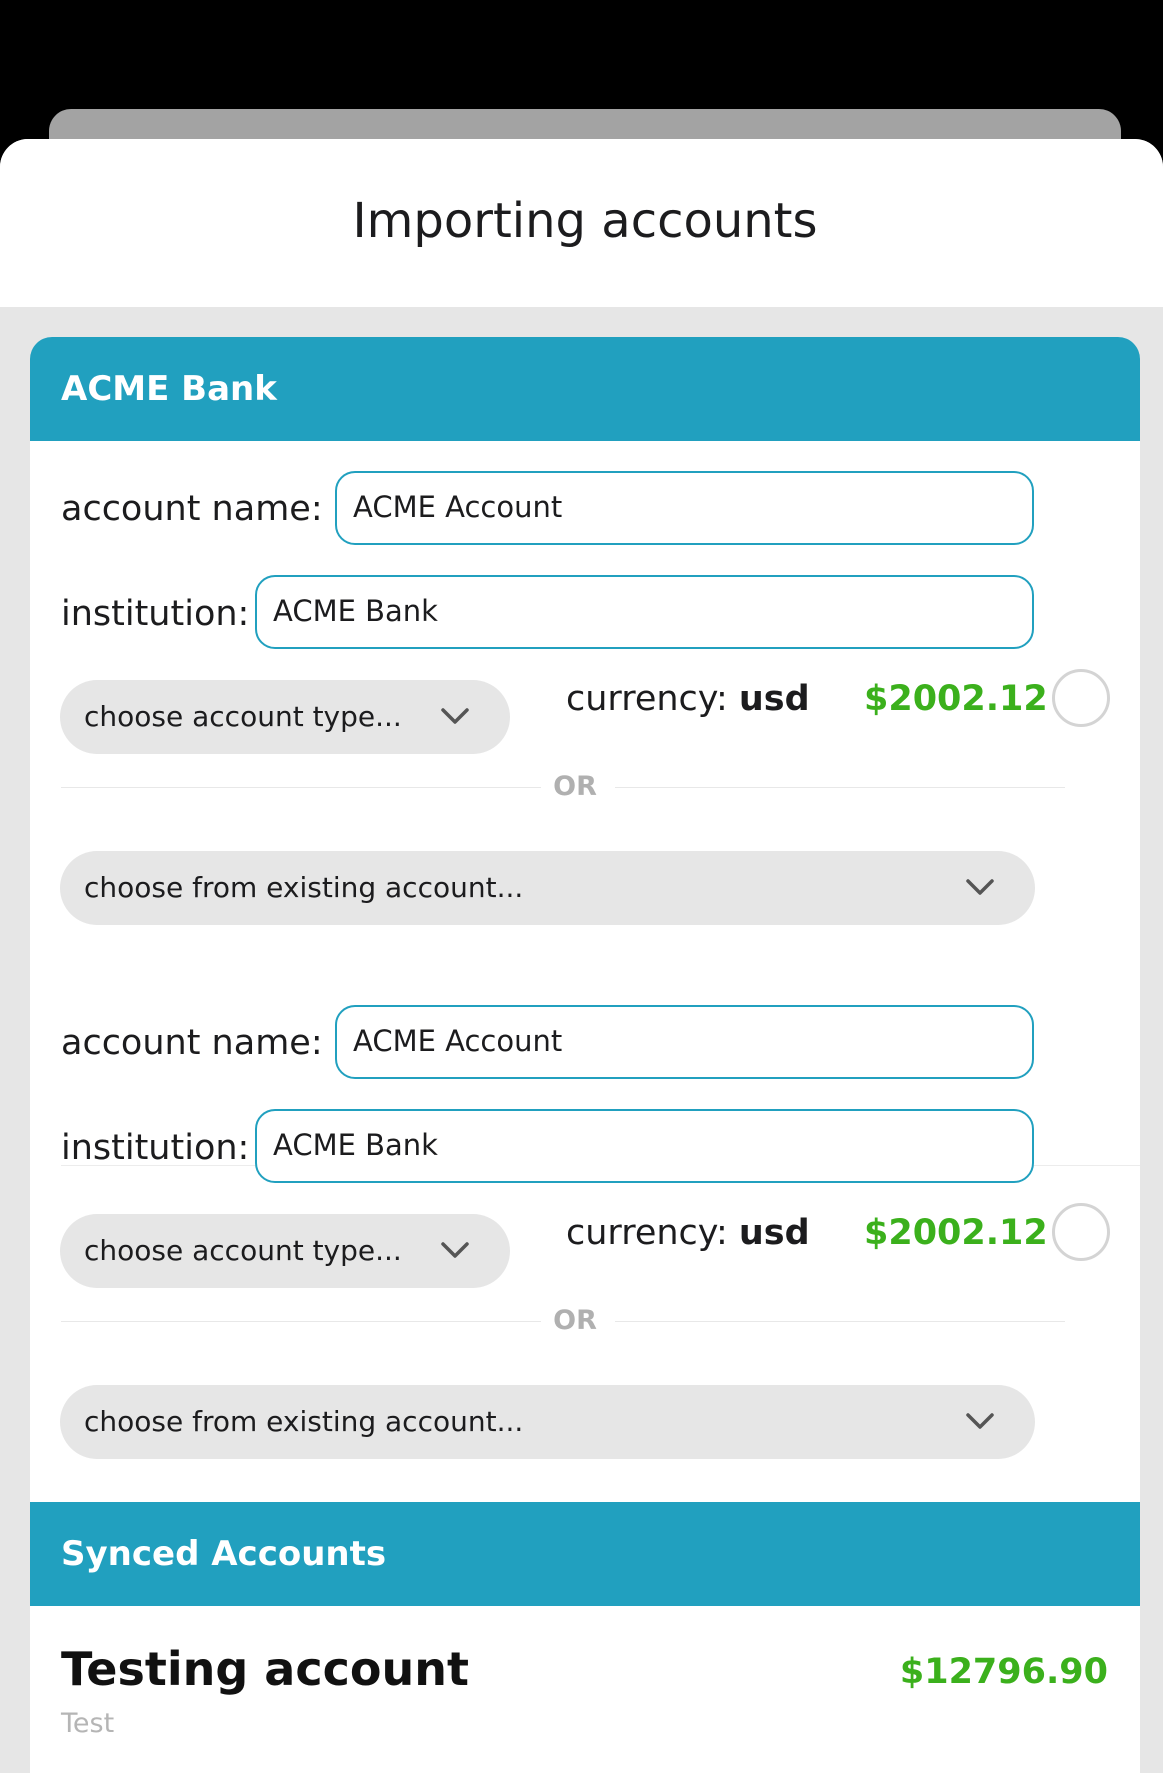 The image size is (1163, 1773). Describe the element at coordinates (169, 389) in the screenshot. I see `bank-section-title: ACME Bank` at that location.